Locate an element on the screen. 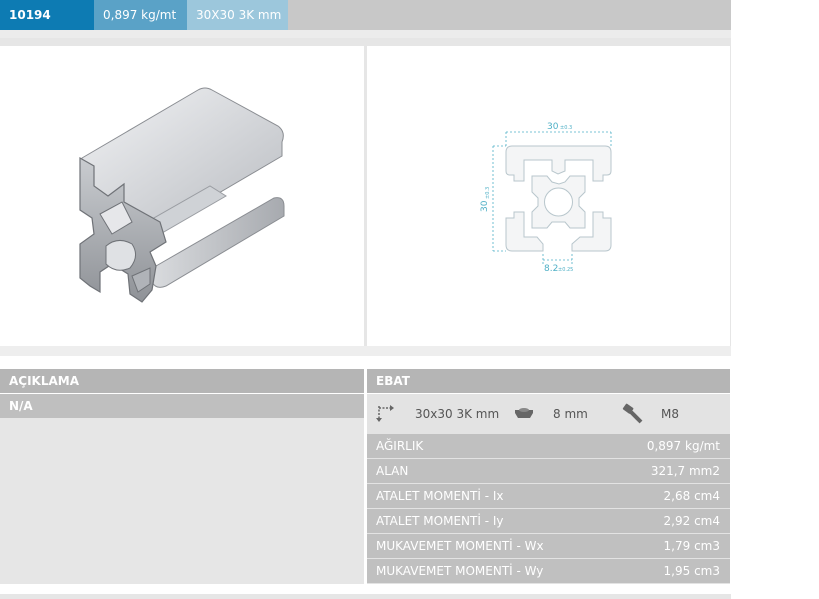 The height and width of the screenshot is (599, 819). spec-value: 2,92 cm4 is located at coordinates (691, 521).